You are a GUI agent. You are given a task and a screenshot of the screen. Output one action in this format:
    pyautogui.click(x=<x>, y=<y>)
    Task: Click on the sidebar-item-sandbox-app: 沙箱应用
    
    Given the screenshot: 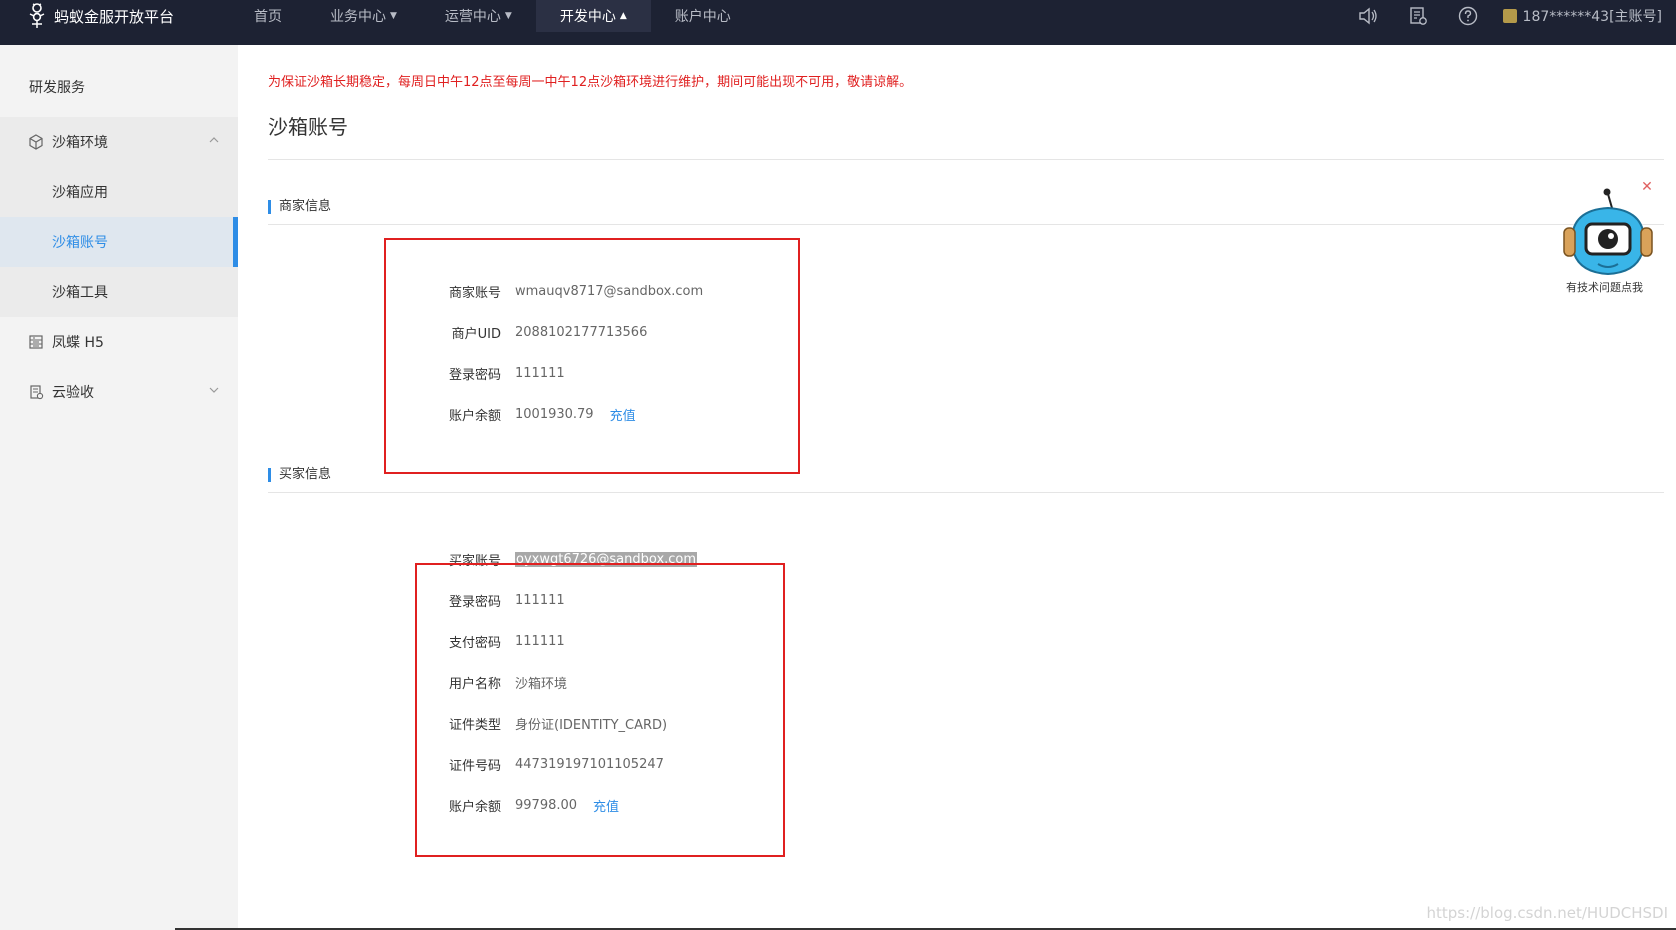 What is the action you would take?
    pyautogui.click(x=119, y=192)
    